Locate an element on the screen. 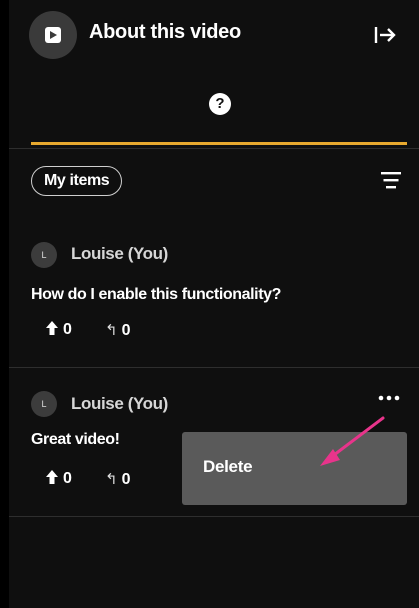 This screenshot has width=419, height=608. exit-panel-icon is located at coordinates (385, 35).